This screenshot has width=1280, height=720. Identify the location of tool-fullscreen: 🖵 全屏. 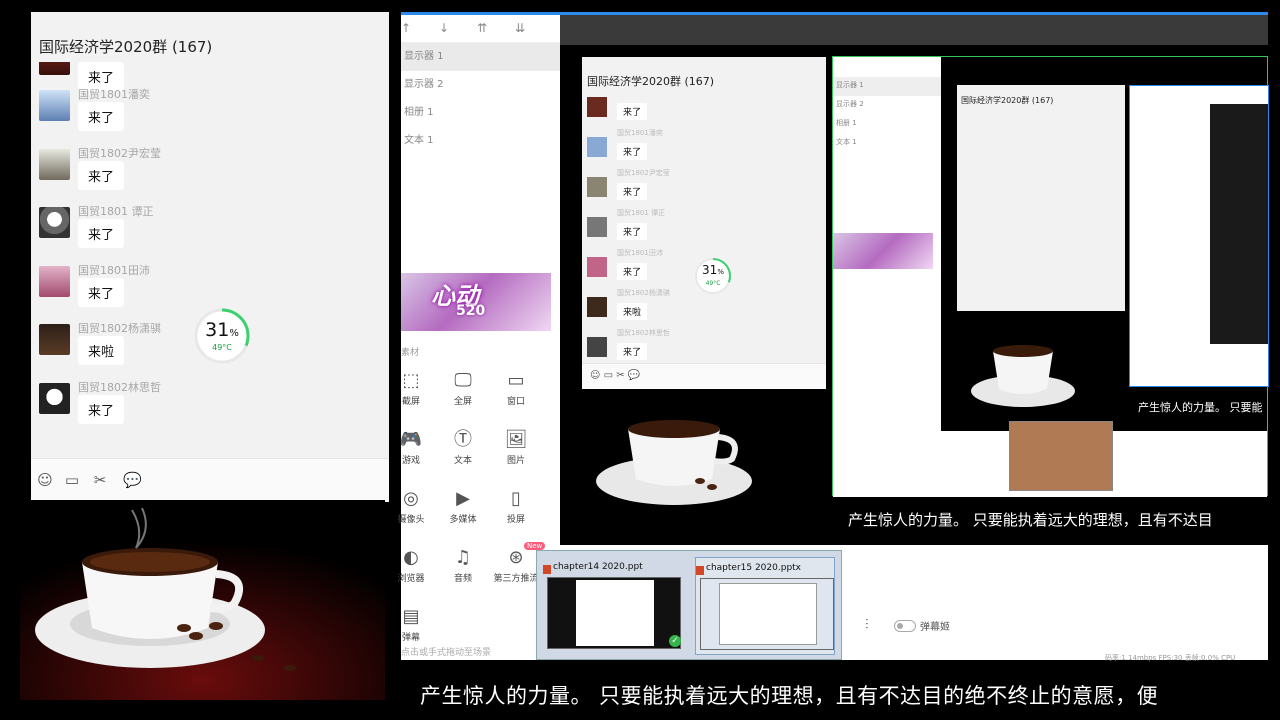
(463, 388).